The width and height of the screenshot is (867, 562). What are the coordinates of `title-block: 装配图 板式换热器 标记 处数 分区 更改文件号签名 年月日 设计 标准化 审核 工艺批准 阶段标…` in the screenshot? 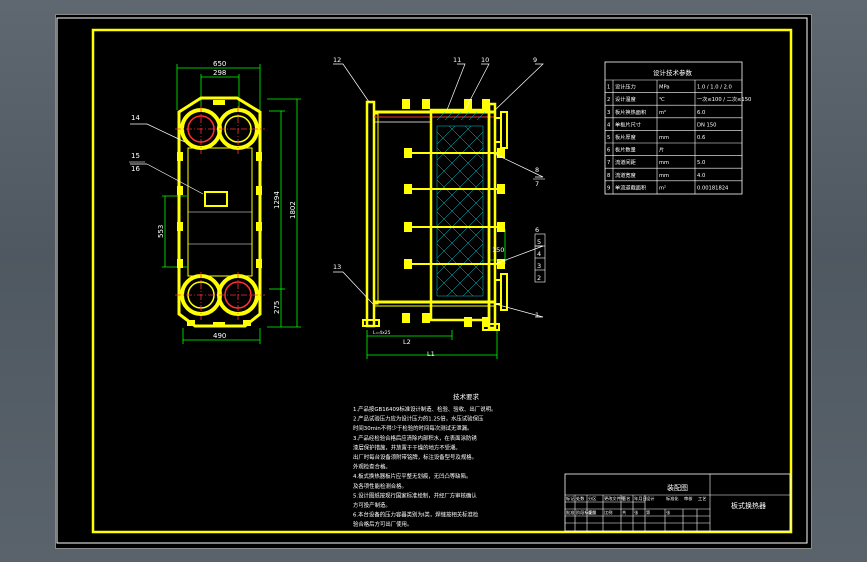 It's located at (677, 502).